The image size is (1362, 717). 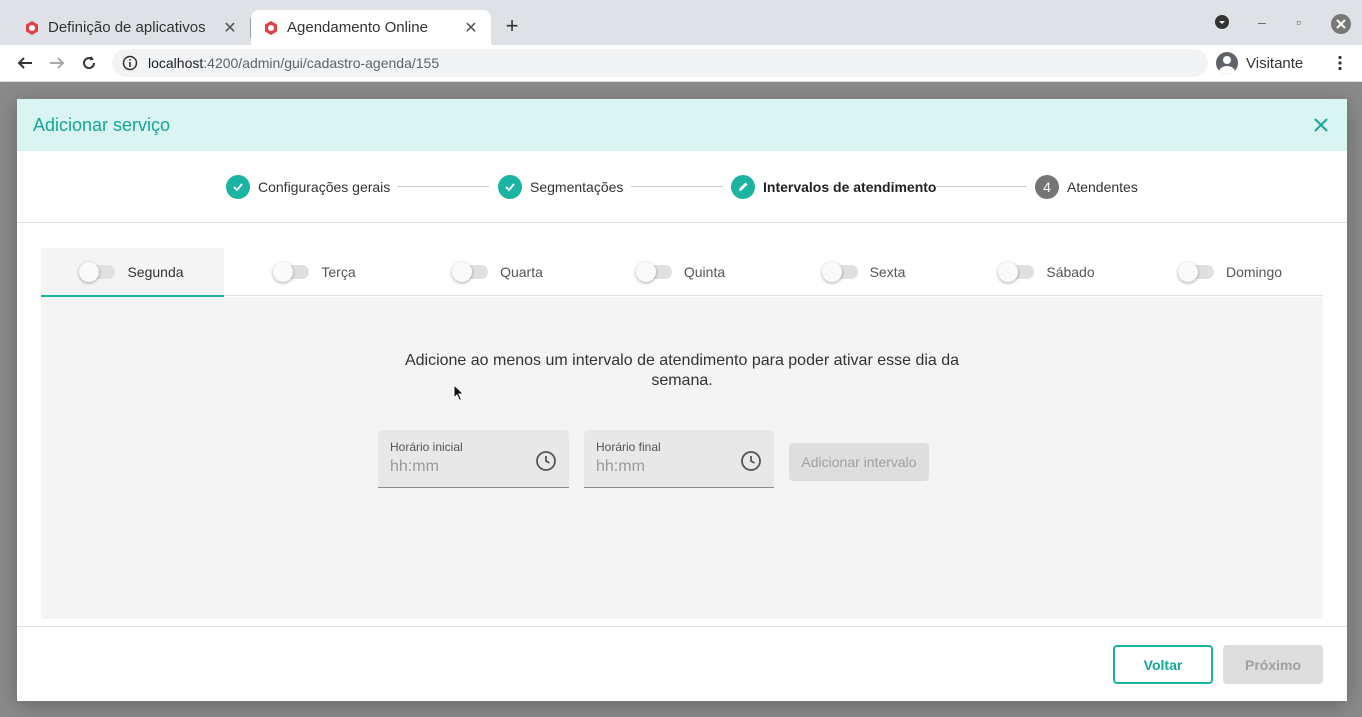 What do you see at coordinates (704, 272) in the screenshot?
I see `tab-label: Quinta` at bounding box center [704, 272].